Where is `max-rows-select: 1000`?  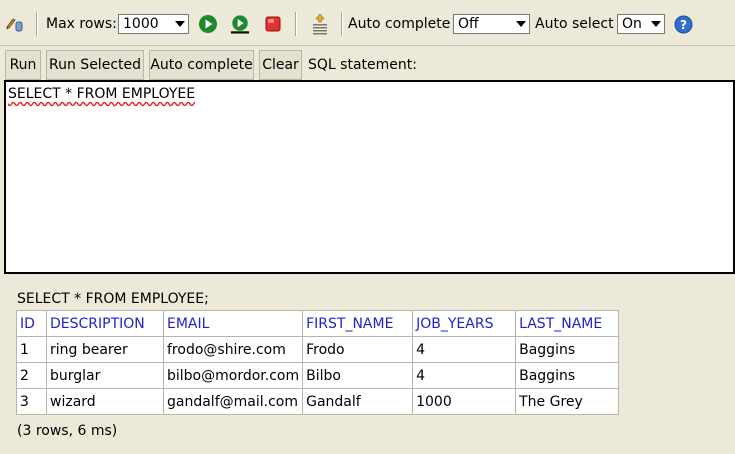 max-rows-select: 1000 is located at coordinates (153, 24).